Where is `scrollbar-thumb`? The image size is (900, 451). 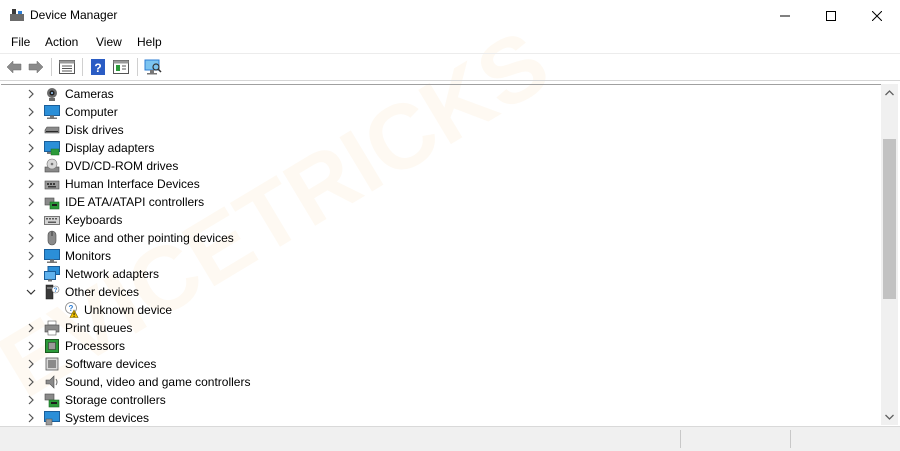
scrollbar-thumb is located at coordinates (889, 219).